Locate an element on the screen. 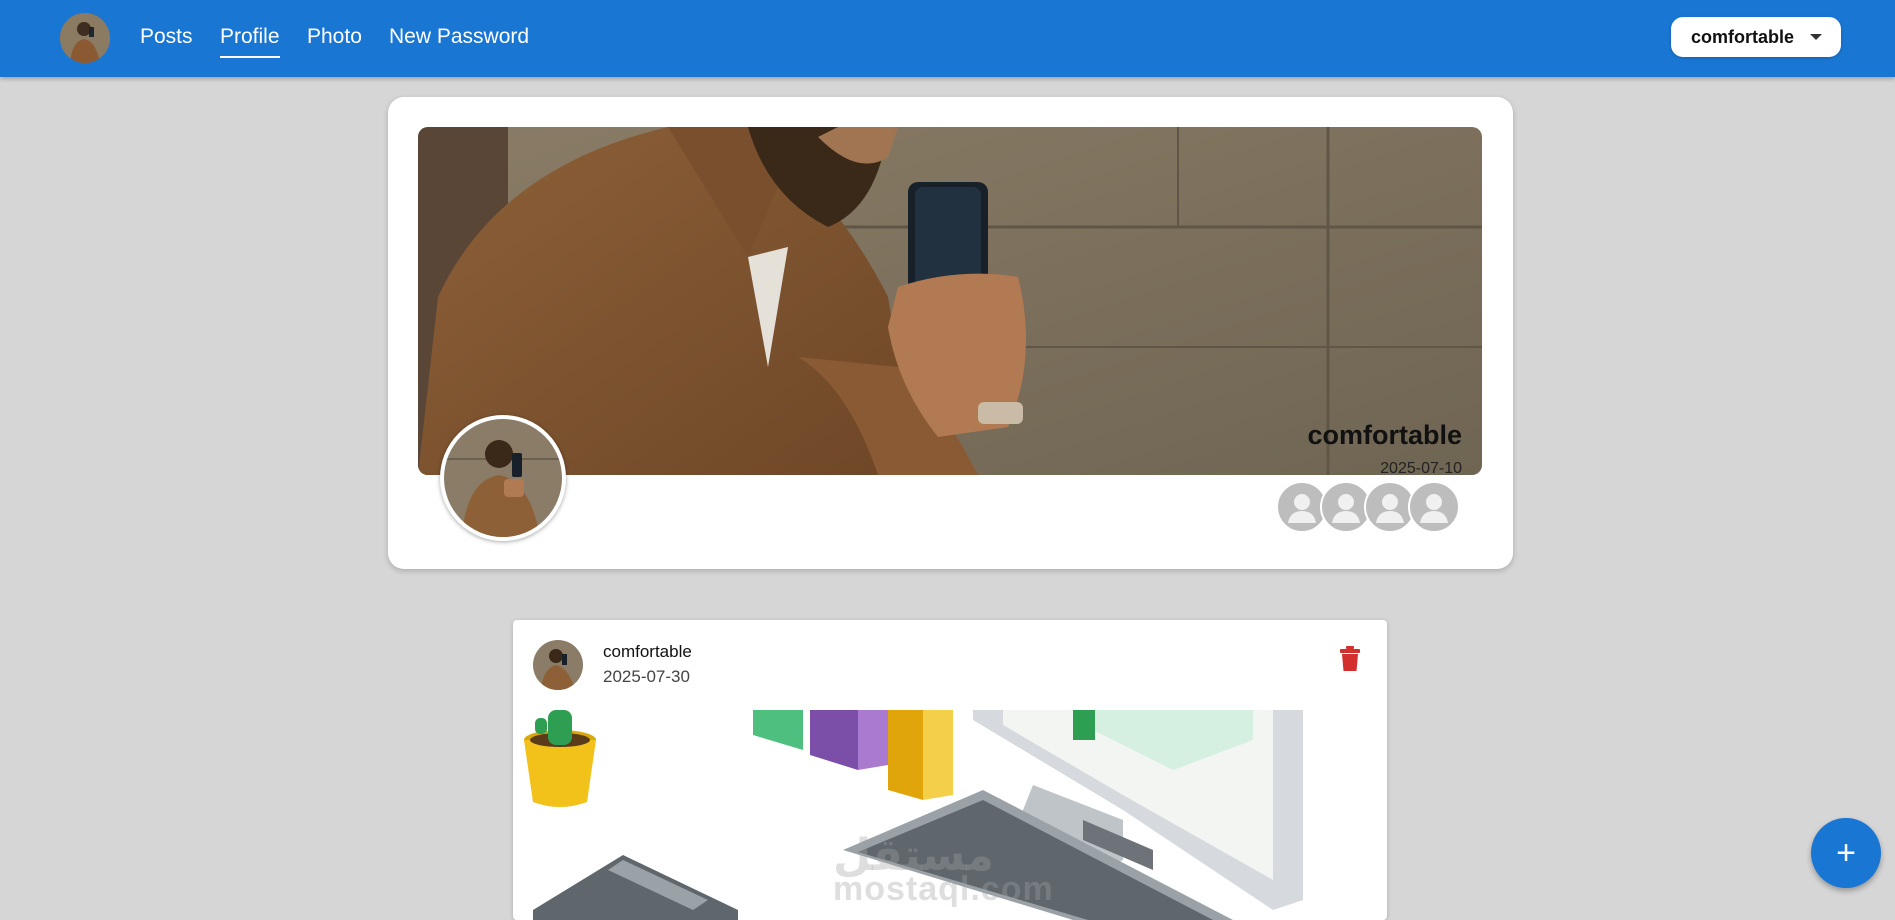 The image size is (1895, 920). profile-name: comfortable is located at coordinates (1384, 435).